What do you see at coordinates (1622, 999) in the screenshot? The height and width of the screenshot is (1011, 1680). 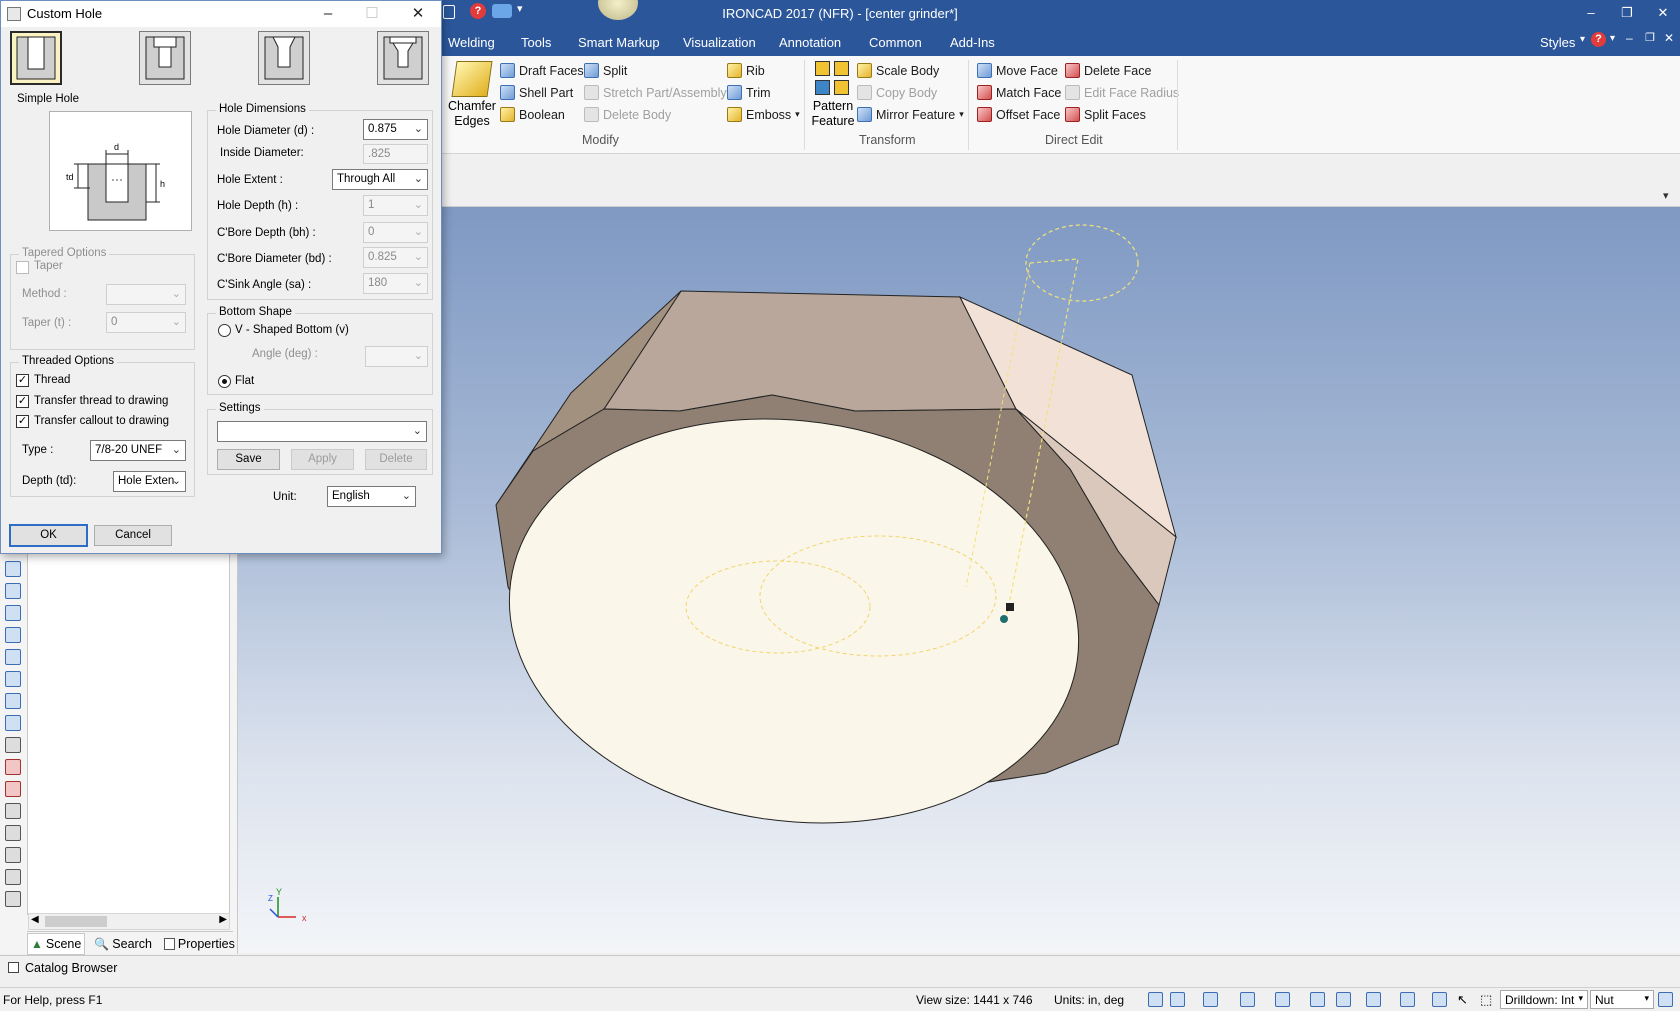 I see `selection-filter-select: Nut ▾` at bounding box center [1622, 999].